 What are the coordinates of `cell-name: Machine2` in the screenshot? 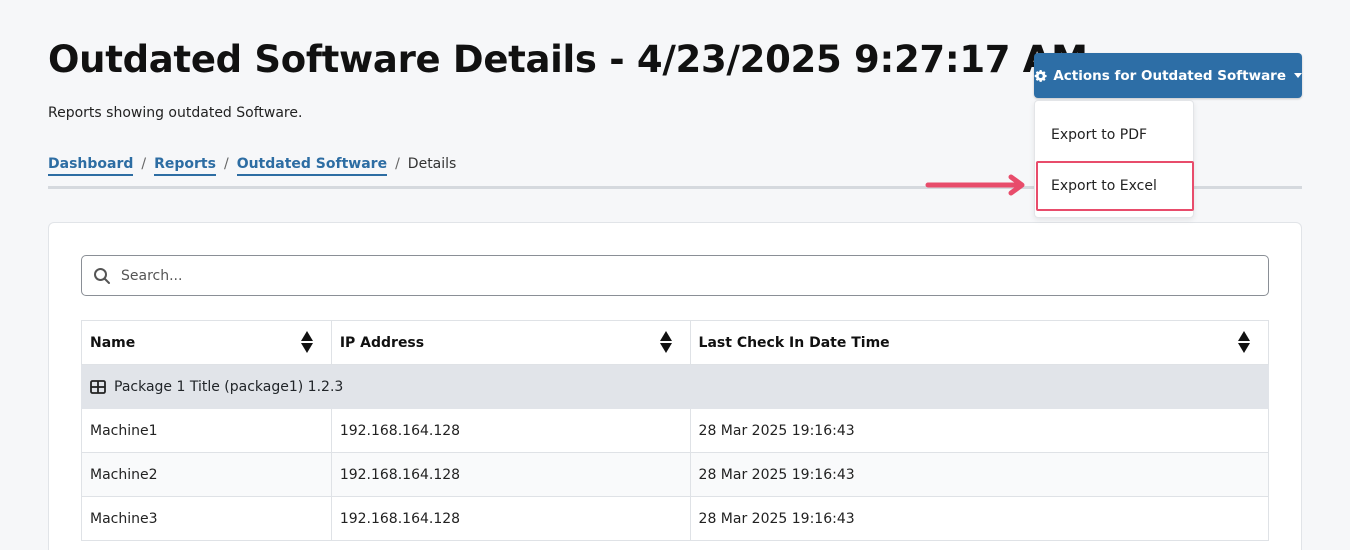 It's located at (206, 474).